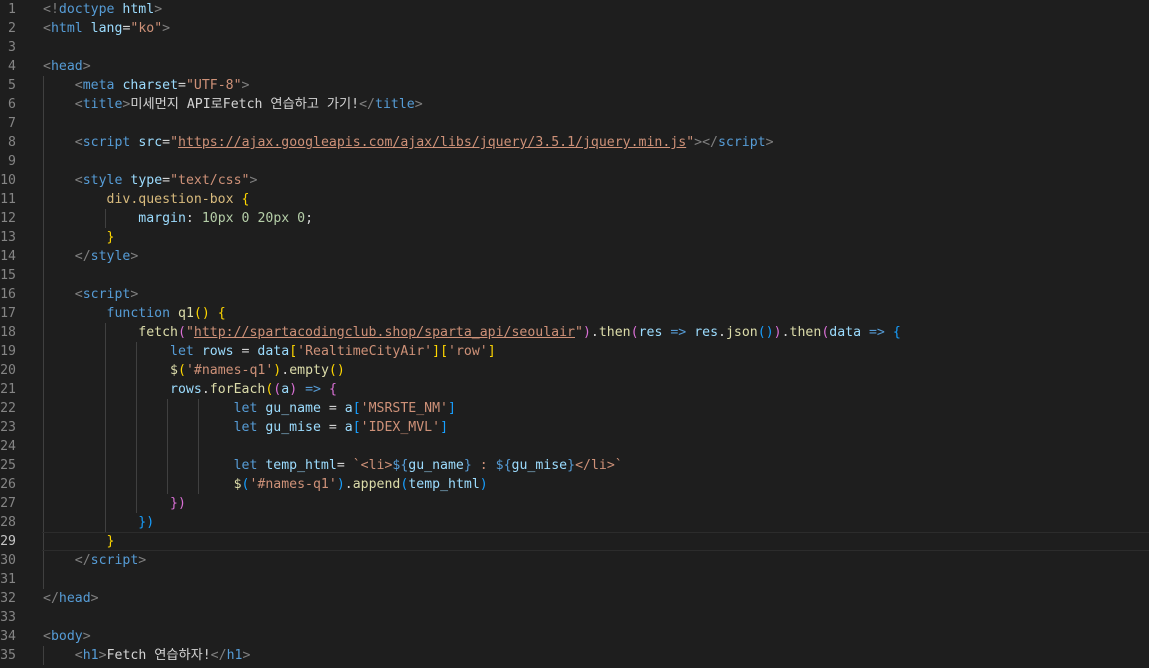  Describe the element at coordinates (91, 256) in the screenshot. I see `code-text: </style>` at that location.